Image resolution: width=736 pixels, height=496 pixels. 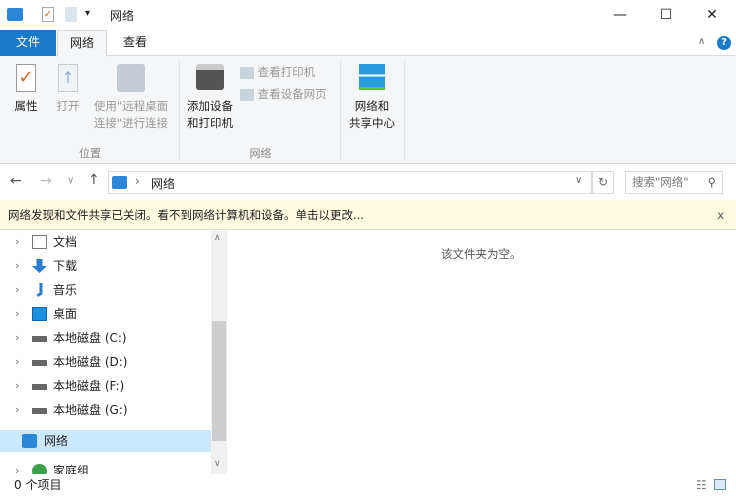 What do you see at coordinates (71, 14) in the screenshot?
I see `new-folder-quick-icon` at bounding box center [71, 14].